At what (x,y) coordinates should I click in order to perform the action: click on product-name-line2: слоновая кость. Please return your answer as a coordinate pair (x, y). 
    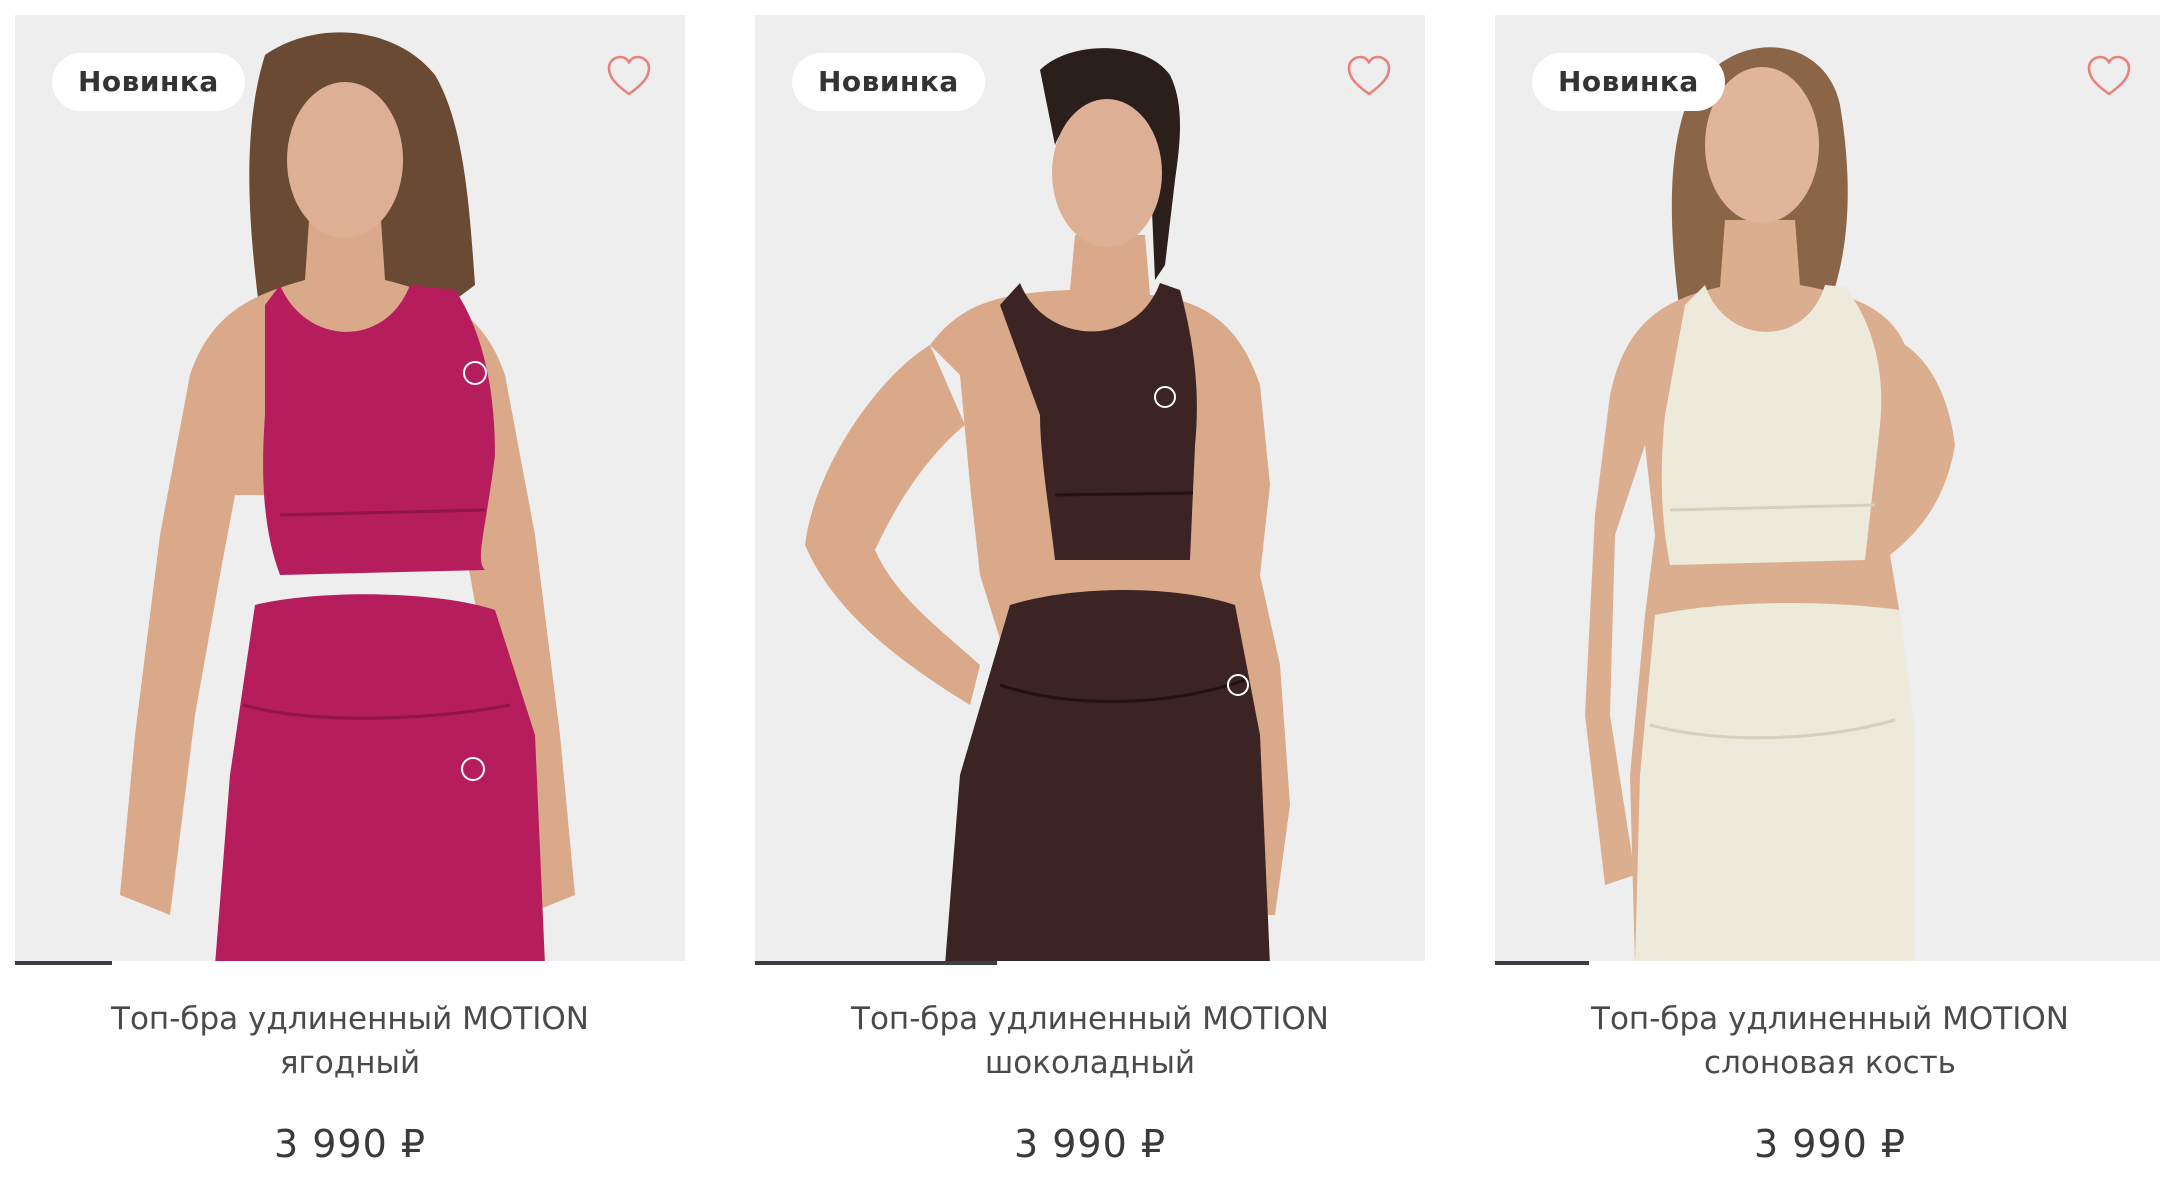
    Looking at the image, I should click on (1830, 1063).